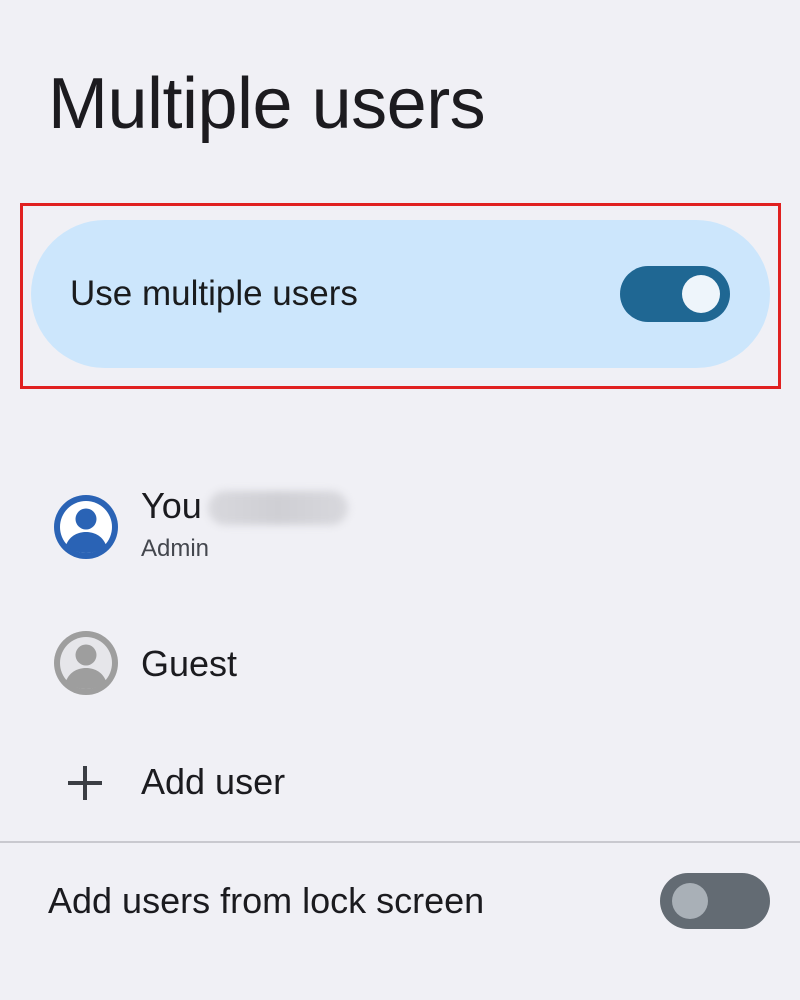  I want to click on use-multiple-users-toggle-row: Use multiple users, so click(400, 294).